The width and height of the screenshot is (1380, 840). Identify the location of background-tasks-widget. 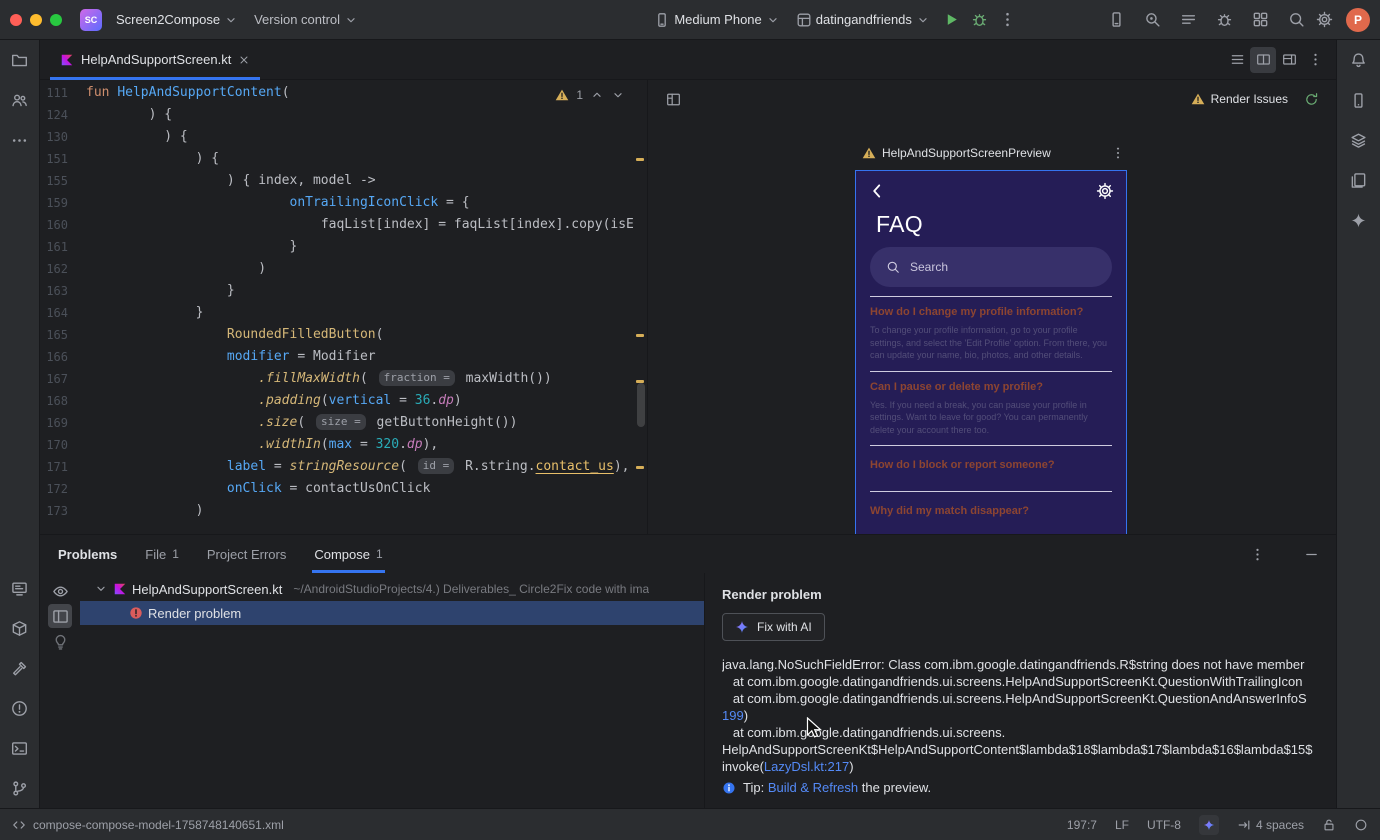
(1361, 825).